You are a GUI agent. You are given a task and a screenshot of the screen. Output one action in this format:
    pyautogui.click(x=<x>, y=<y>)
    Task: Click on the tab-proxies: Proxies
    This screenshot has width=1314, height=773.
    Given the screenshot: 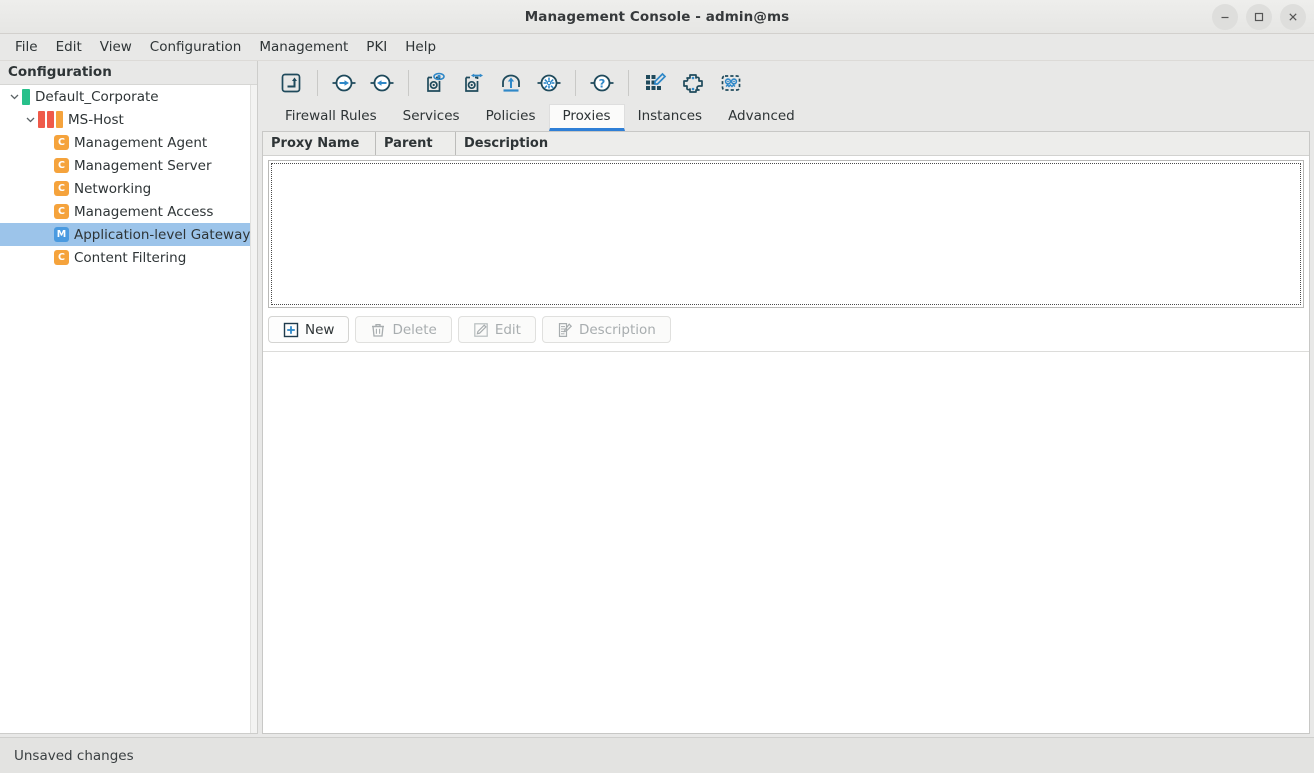 What is the action you would take?
    pyautogui.click(x=586, y=117)
    